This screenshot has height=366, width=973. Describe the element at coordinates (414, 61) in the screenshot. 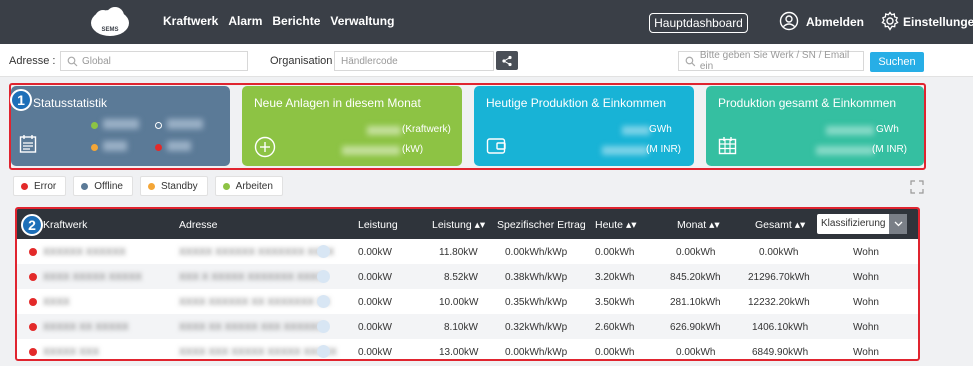

I see `organisation-input: Händlercode` at that location.